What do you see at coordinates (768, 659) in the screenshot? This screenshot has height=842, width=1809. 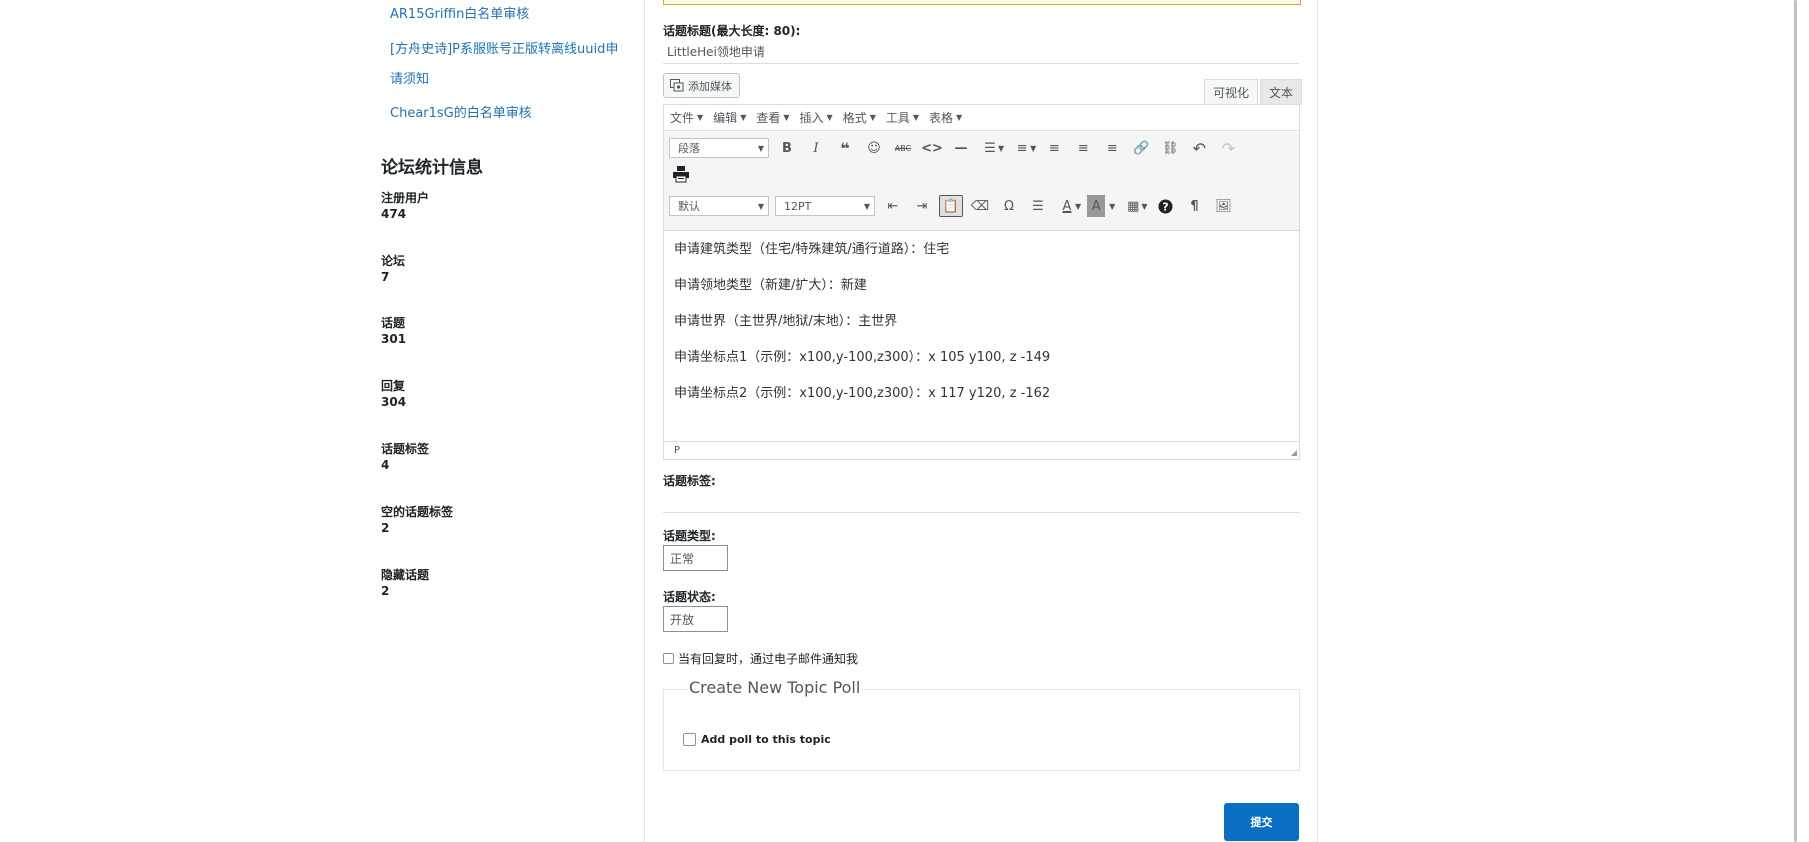 I see `notify-label: 当有回复时，通过电子邮件通知我` at bounding box center [768, 659].